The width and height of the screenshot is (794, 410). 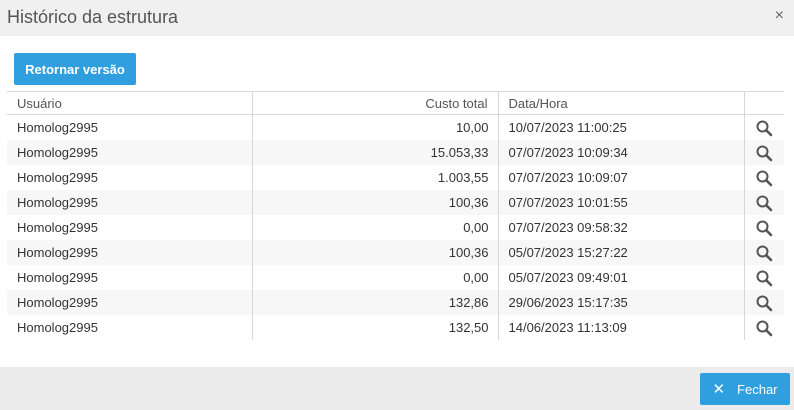 I want to click on table-row: Homolog2995 100,36 07/07/2023 10:01:55, so click(x=395, y=202).